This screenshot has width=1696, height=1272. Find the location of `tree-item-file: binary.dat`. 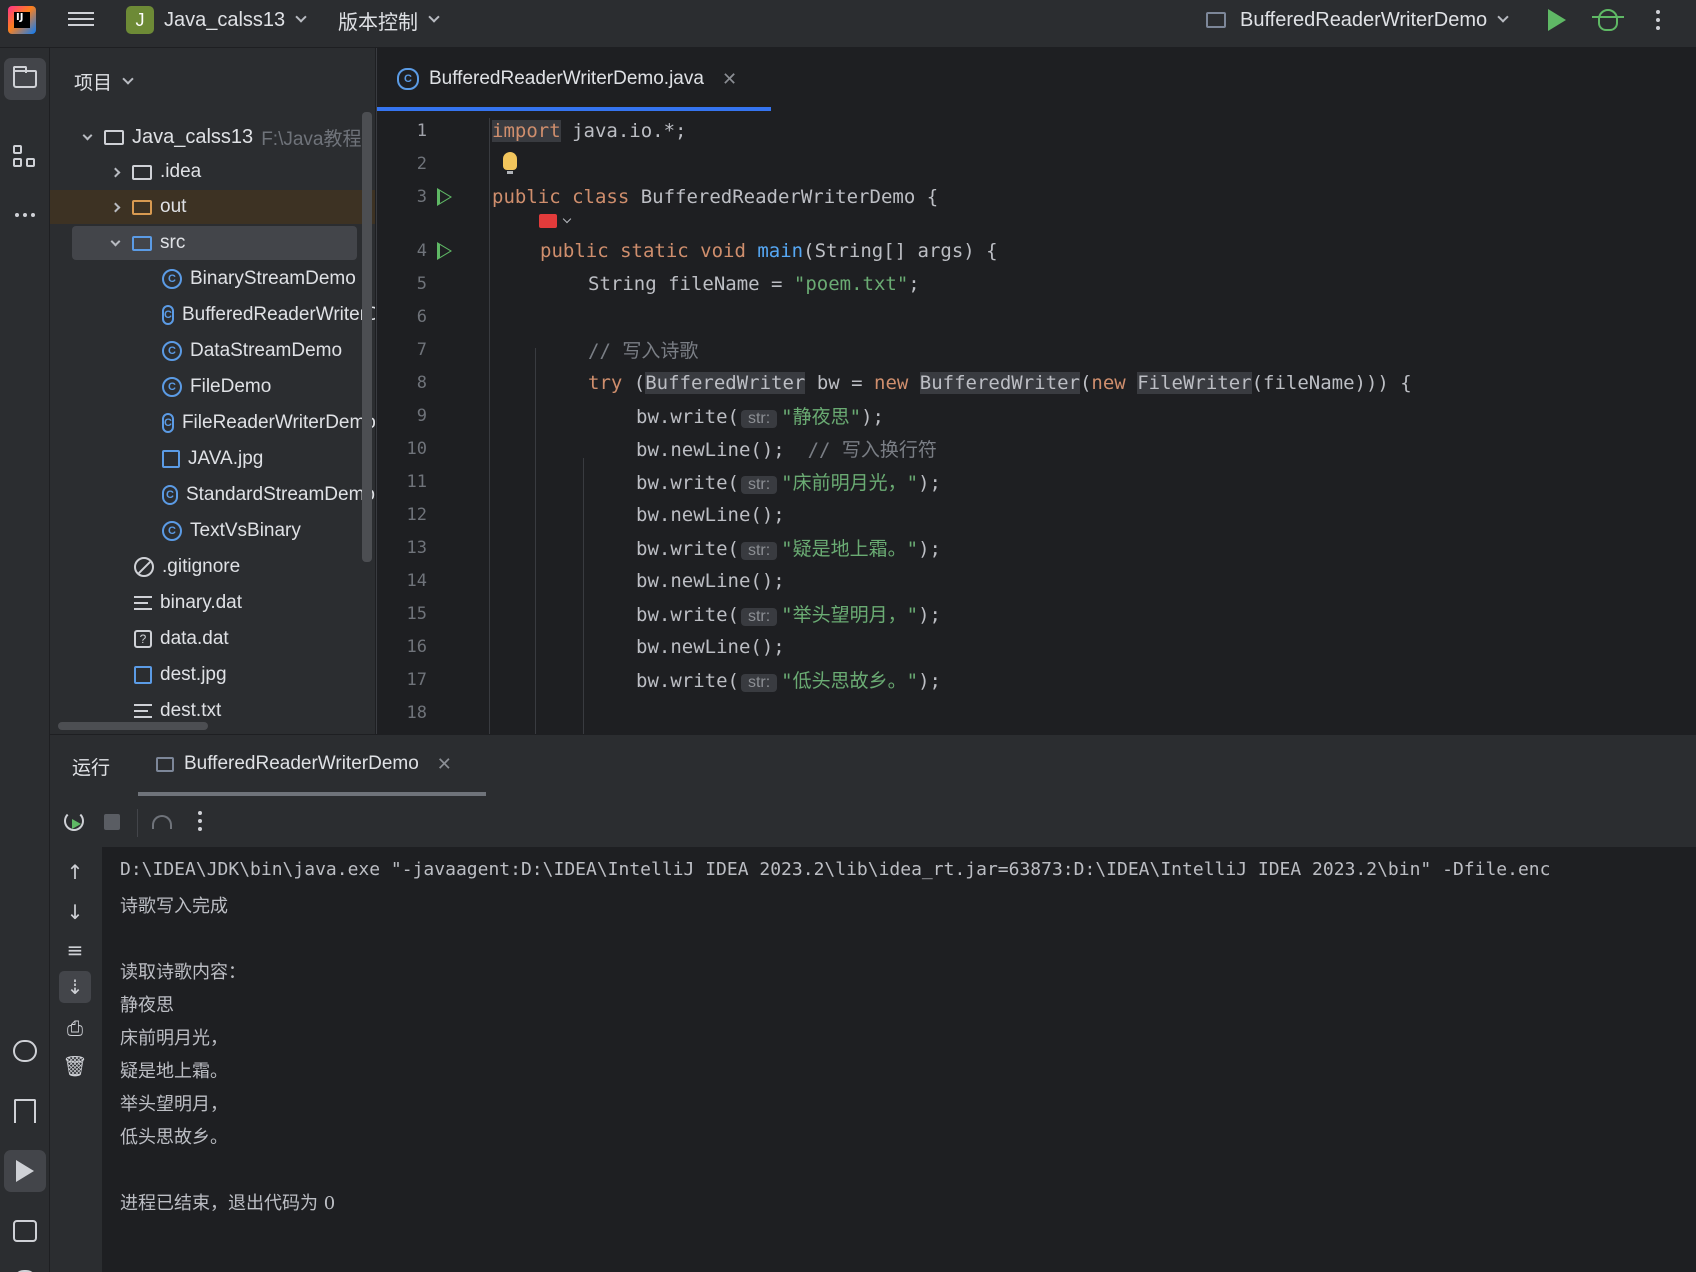

tree-item-file: binary.dat is located at coordinates (212, 603).